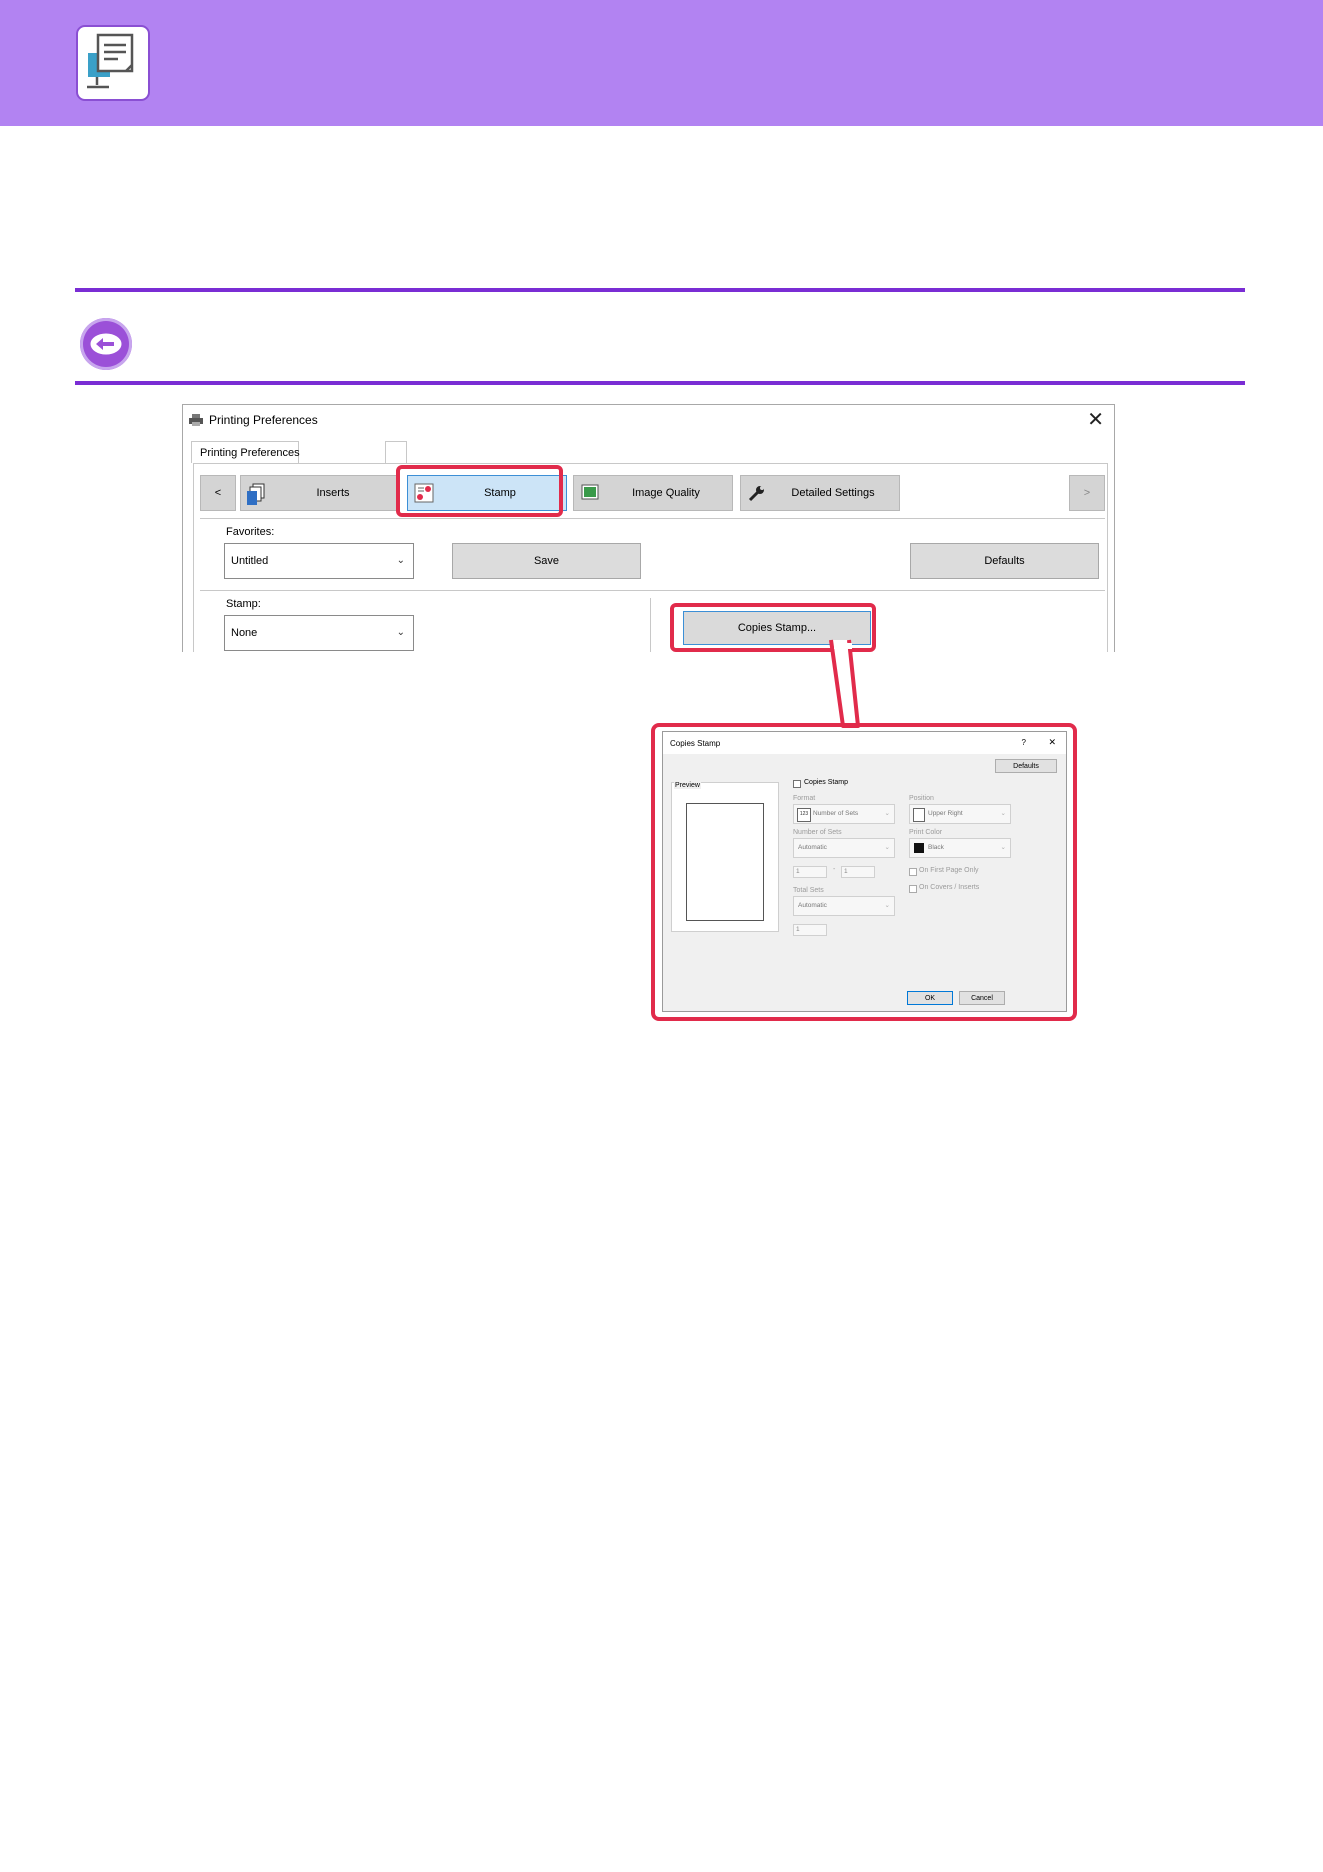 This screenshot has height=1872, width=1323. What do you see at coordinates (913, 889) in the screenshot?
I see `covers-inserts-checkbox` at bounding box center [913, 889].